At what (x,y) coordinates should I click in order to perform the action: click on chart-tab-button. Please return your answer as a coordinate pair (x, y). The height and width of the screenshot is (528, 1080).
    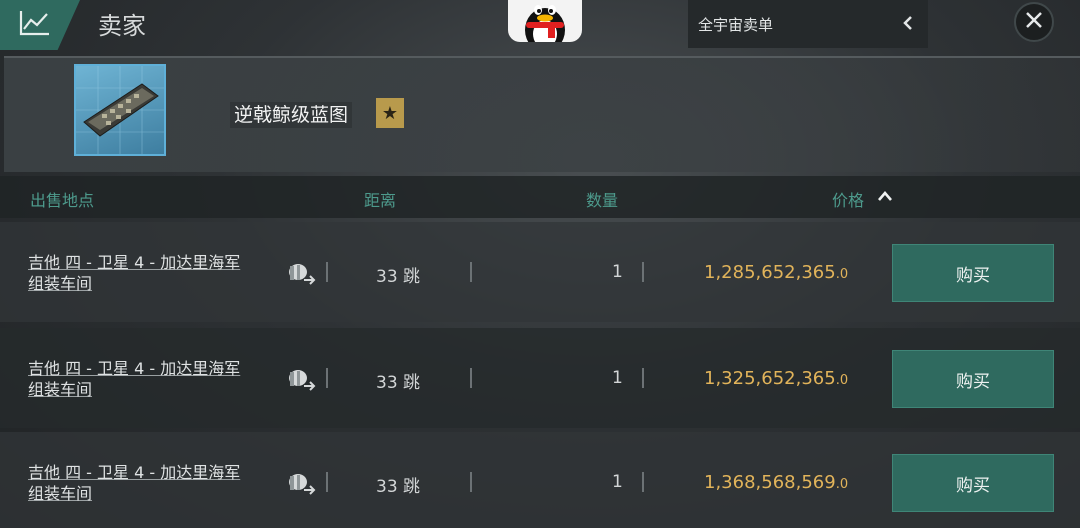
    Looking at the image, I should click on (40, 25).